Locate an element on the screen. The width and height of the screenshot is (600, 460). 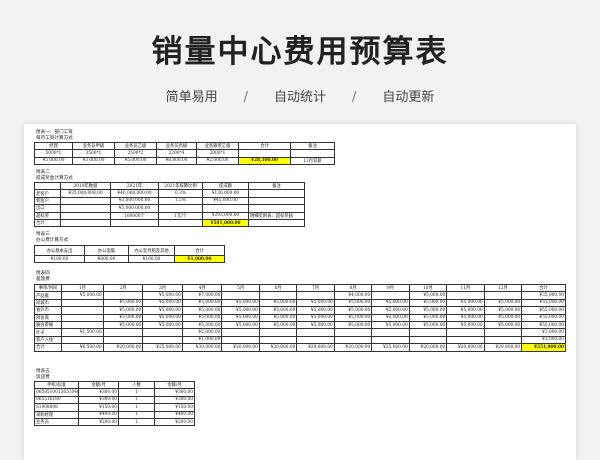
table-cell: ¥46,000,000.00 is located at coordinates (134, 193).